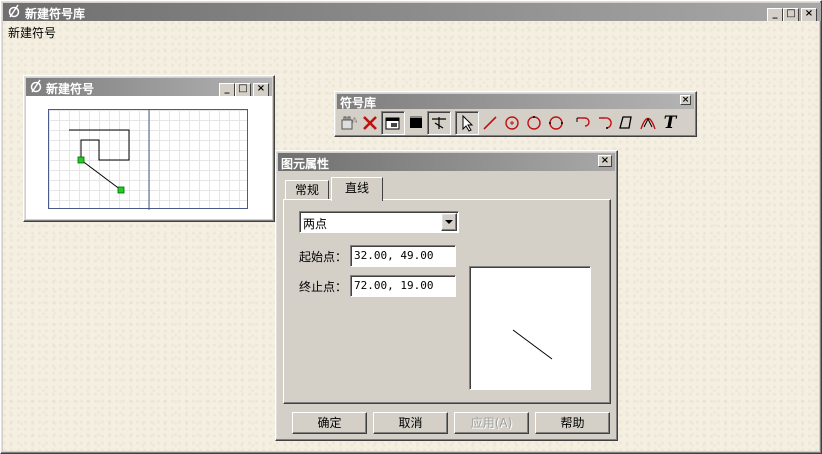 This screenshot has width=822, height=454. Describe the element at coordinates (358, 103) in the screenshot. I see `toolbox-title: 符号库` at that location.